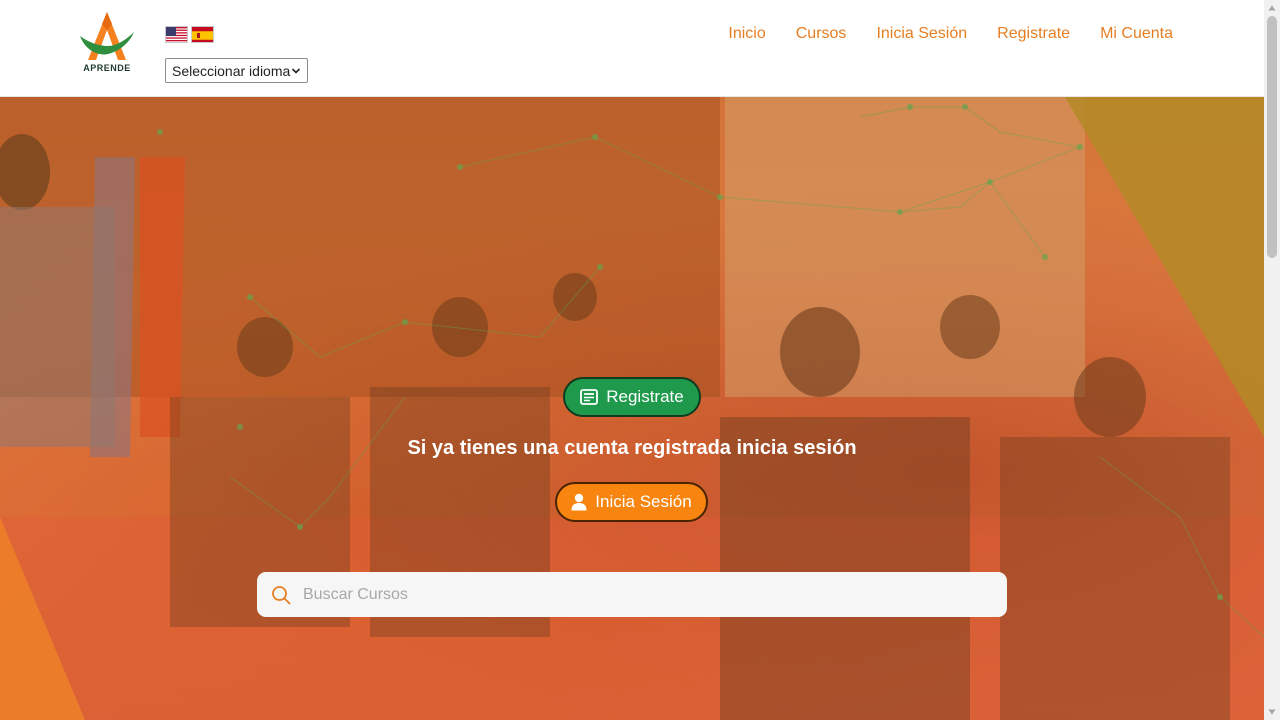 Image resolution: width=1280 pixels, height=720 pixels. Describe the element at coordinates (107, 68) in the screenshot. I see `logo-text: APRENDE` at that location.